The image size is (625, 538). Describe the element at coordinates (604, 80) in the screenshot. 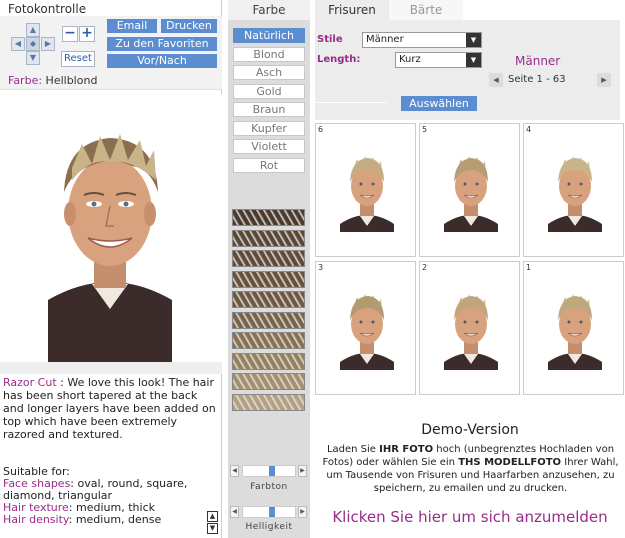

I see `next-page-icon: ▶` at that location.